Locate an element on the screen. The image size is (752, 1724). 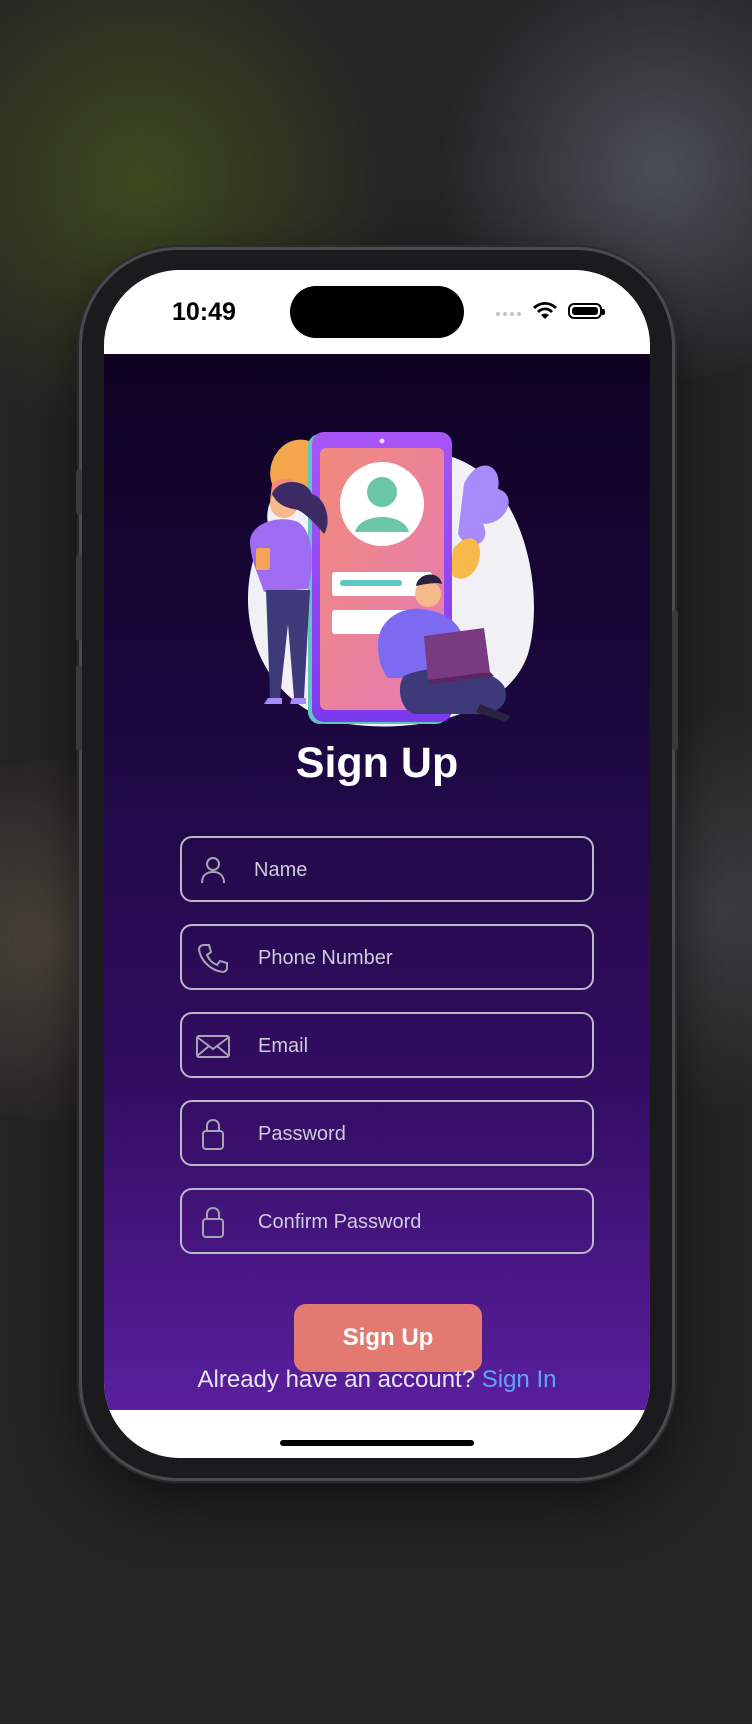
status-bar: 10:49 is located at coordinates (377, 312).